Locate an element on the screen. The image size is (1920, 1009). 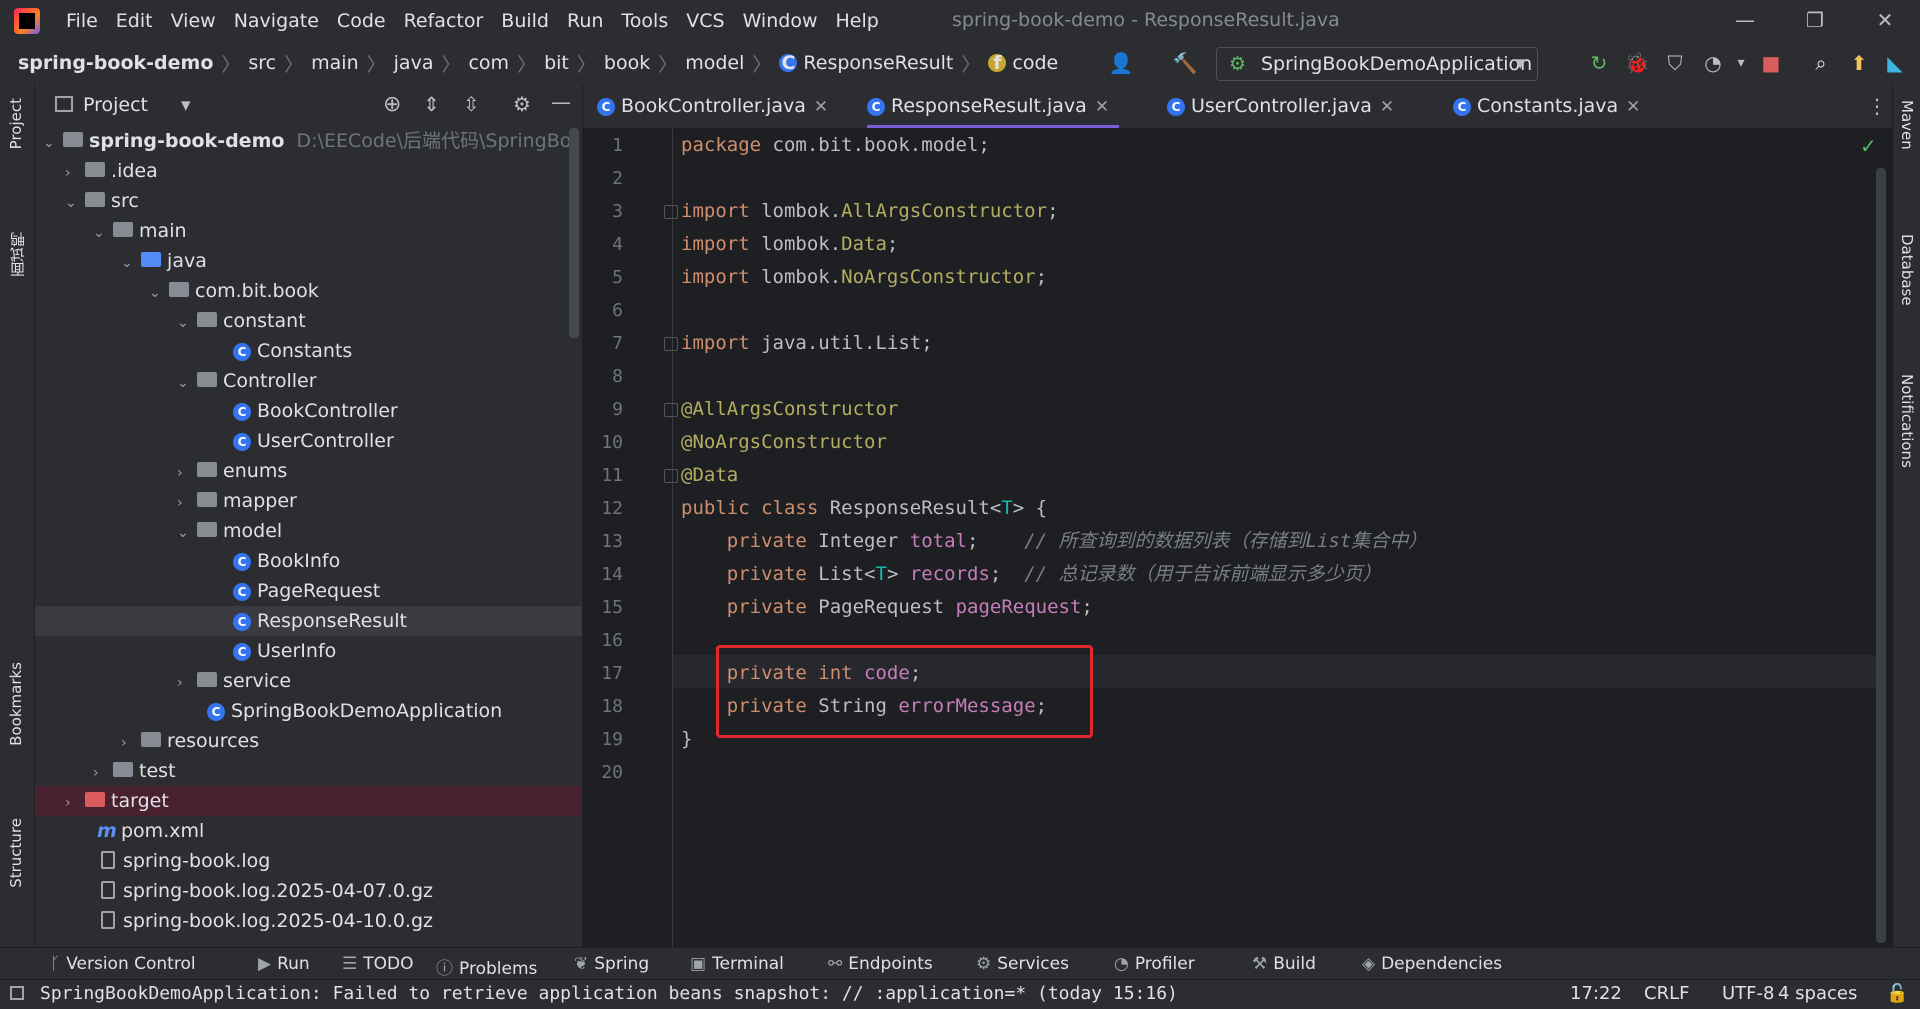
tree-row-enums: › enums is located at coordinates (308, 471).